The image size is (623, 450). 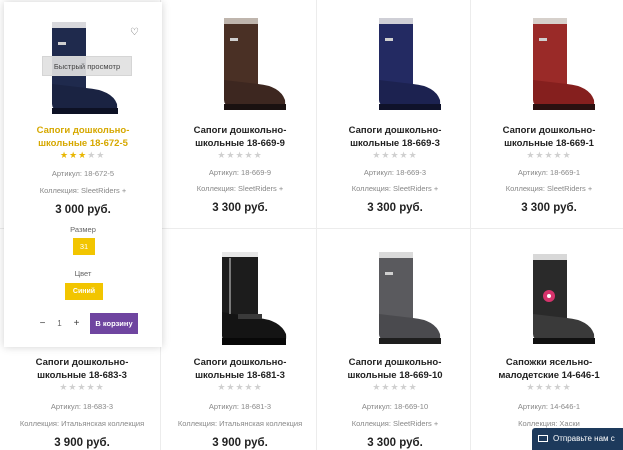 I want to click on product-title: Сапоги дошкольно-школьные 18-681-3, so click(x=240, y=369).